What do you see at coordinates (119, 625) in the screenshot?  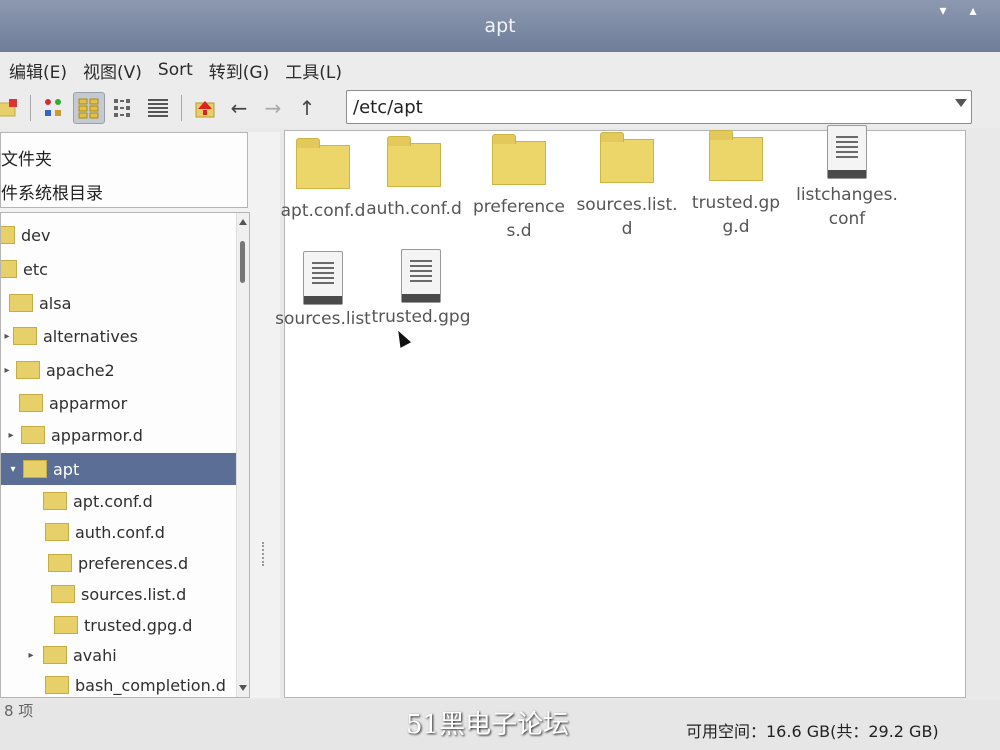 I see `tree-item: trusted.gpg.d` at bounding box center [119, 625].